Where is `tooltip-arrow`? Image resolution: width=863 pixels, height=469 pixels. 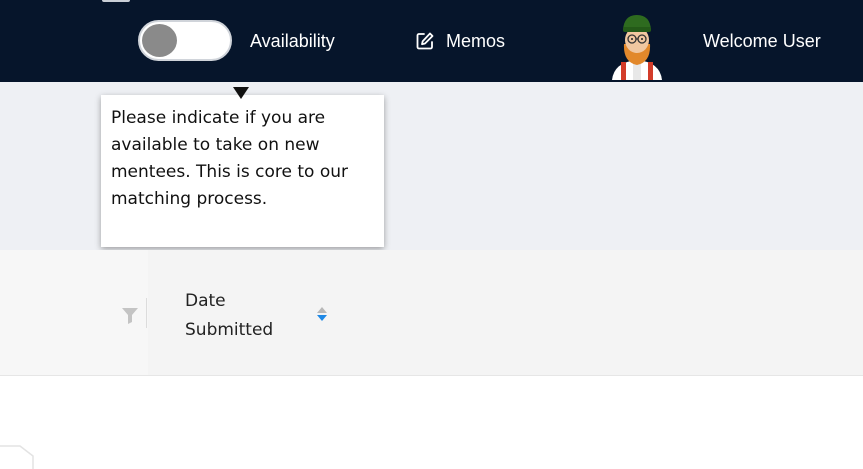
tooltip-arrow is located at coordinates (241, 93).